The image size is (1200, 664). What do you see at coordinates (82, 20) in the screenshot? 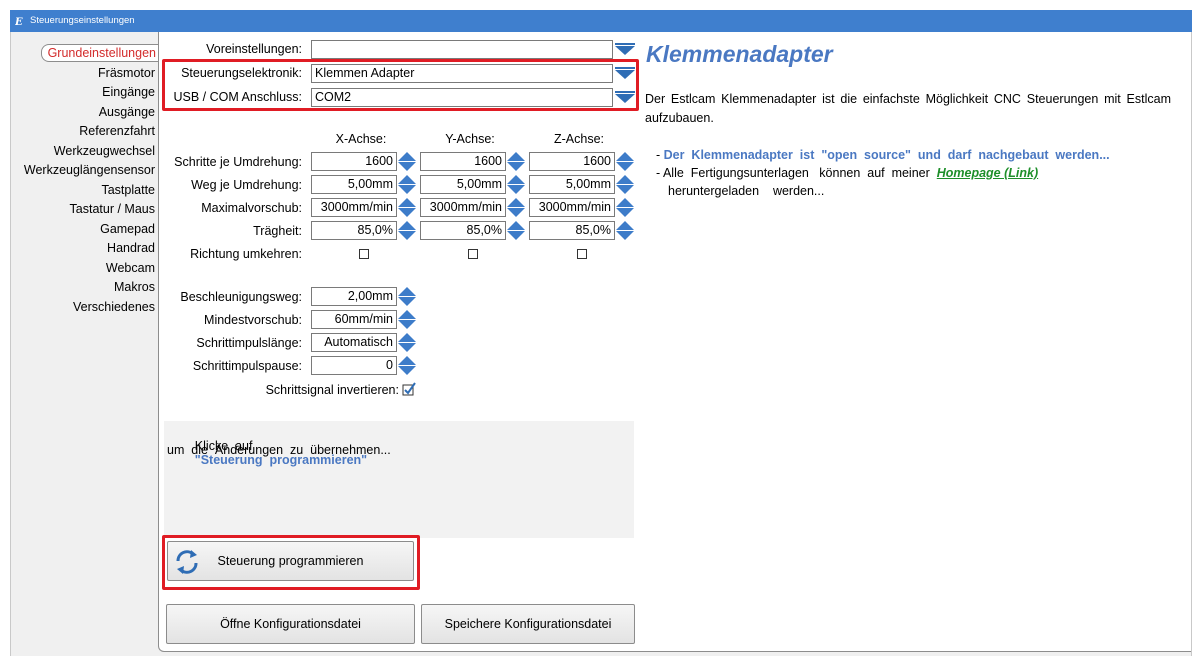
I see `window-title: Steuerungseinstellungen` at bounding box center [82, 20].